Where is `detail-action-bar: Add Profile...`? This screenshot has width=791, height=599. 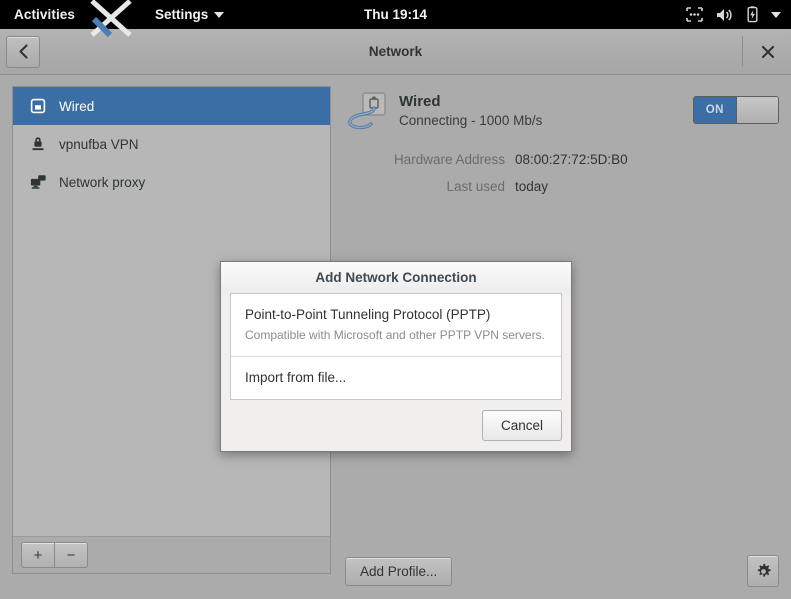 detail-action-bar: Add Profile... is located at coordinates (562, 571).